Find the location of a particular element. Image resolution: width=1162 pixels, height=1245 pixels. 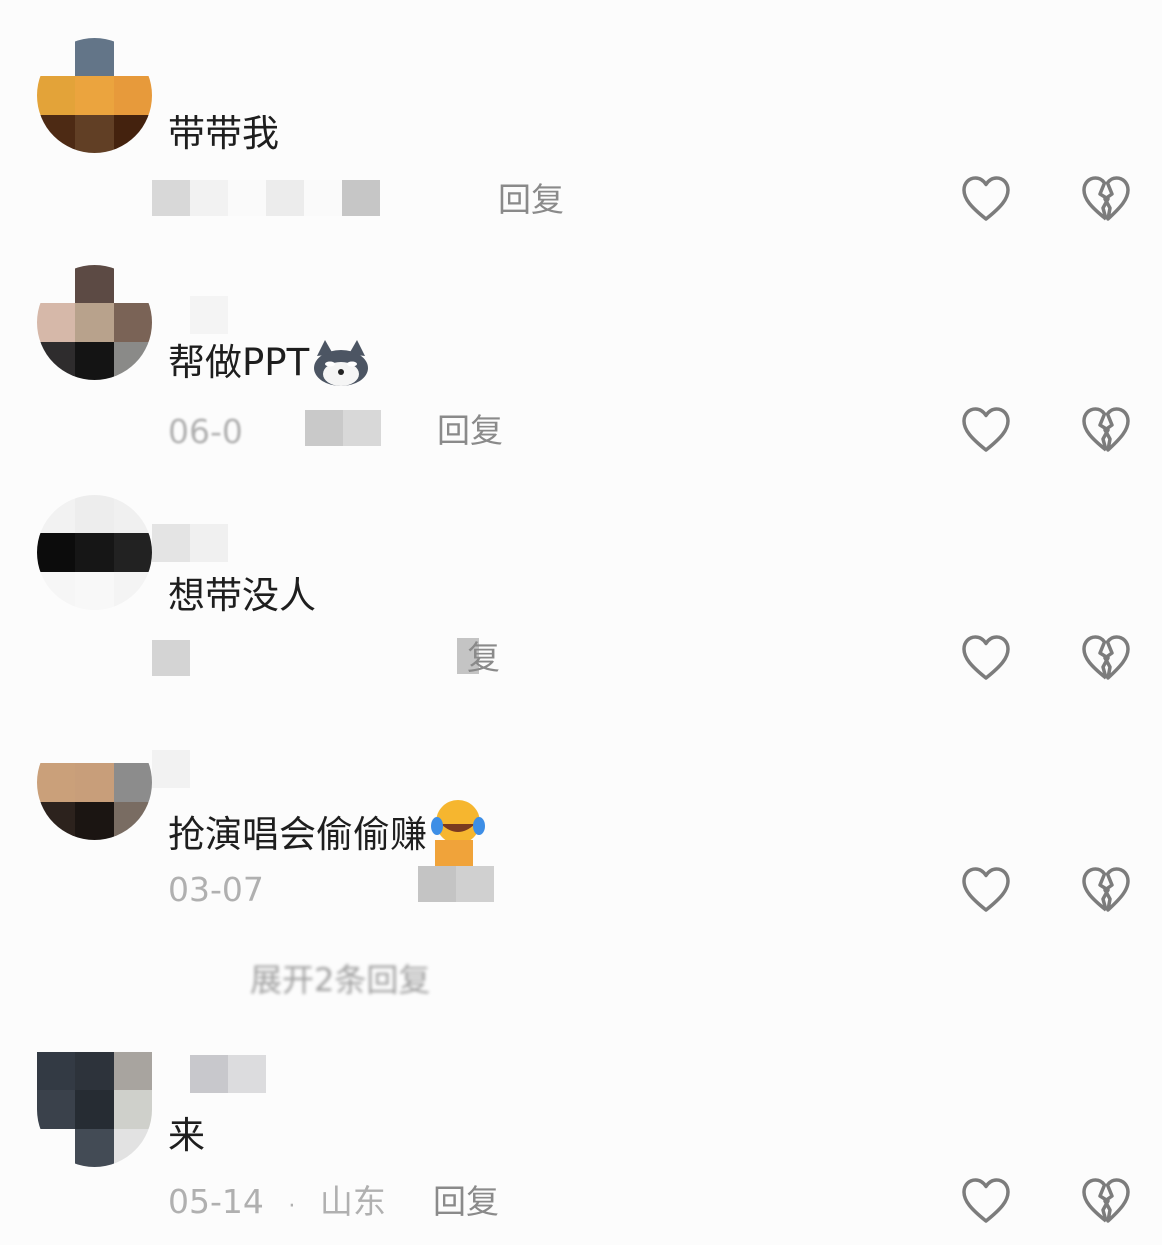

comment-date: 06-0 is located at coordinates (205, 431).